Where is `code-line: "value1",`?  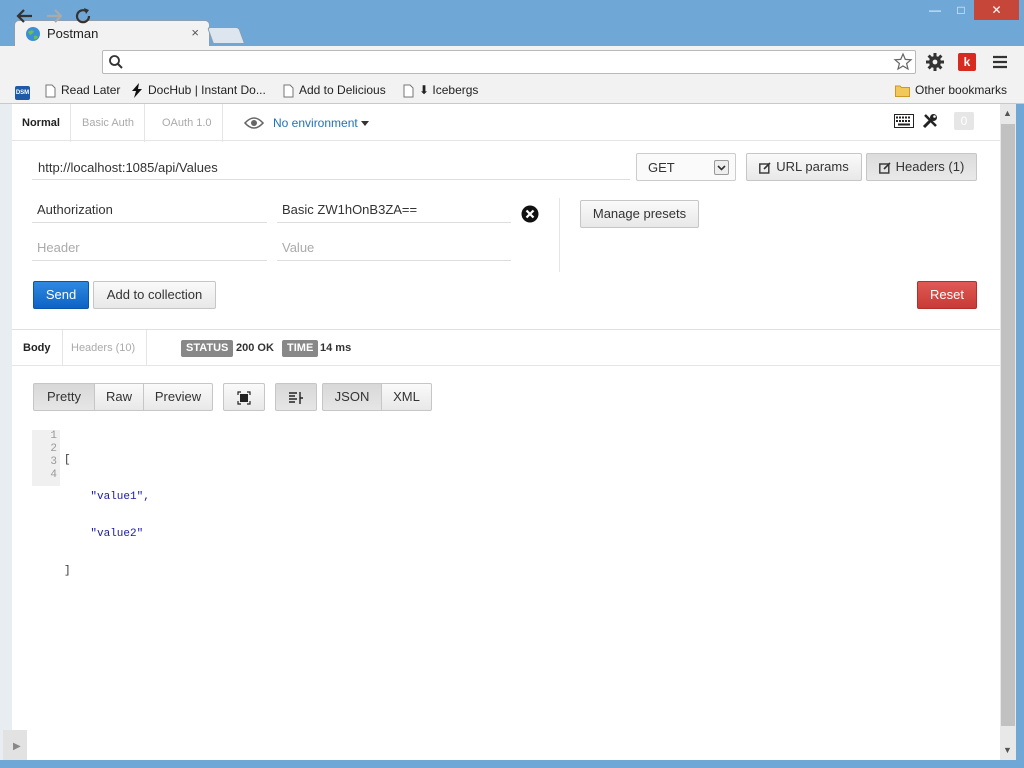
code-line: "value1", is located at coordinates (107, 497).